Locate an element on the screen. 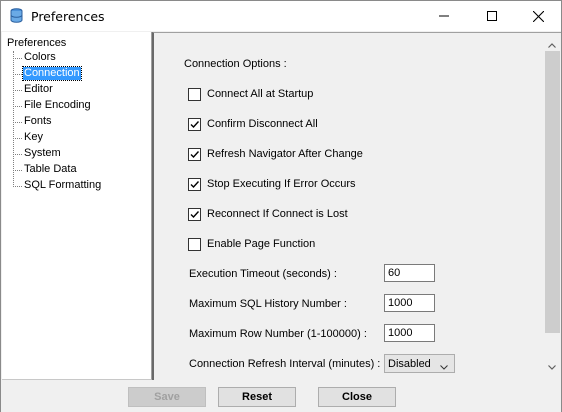 This screenshot has width=562, height=412. tree-item-connection: Connection is located at coordinates (73, 73).